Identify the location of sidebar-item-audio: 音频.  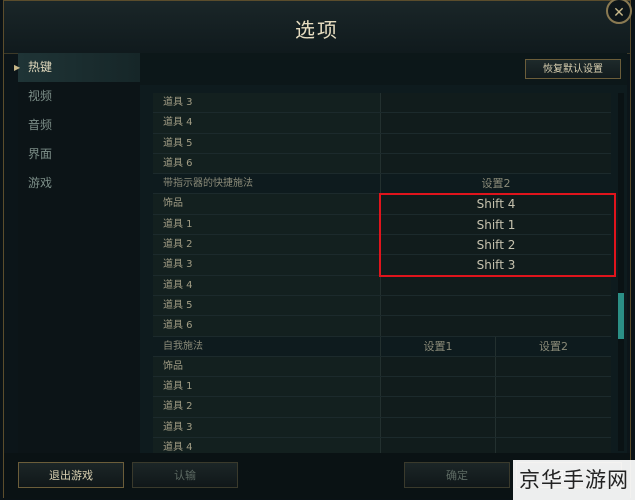
(79, 125).